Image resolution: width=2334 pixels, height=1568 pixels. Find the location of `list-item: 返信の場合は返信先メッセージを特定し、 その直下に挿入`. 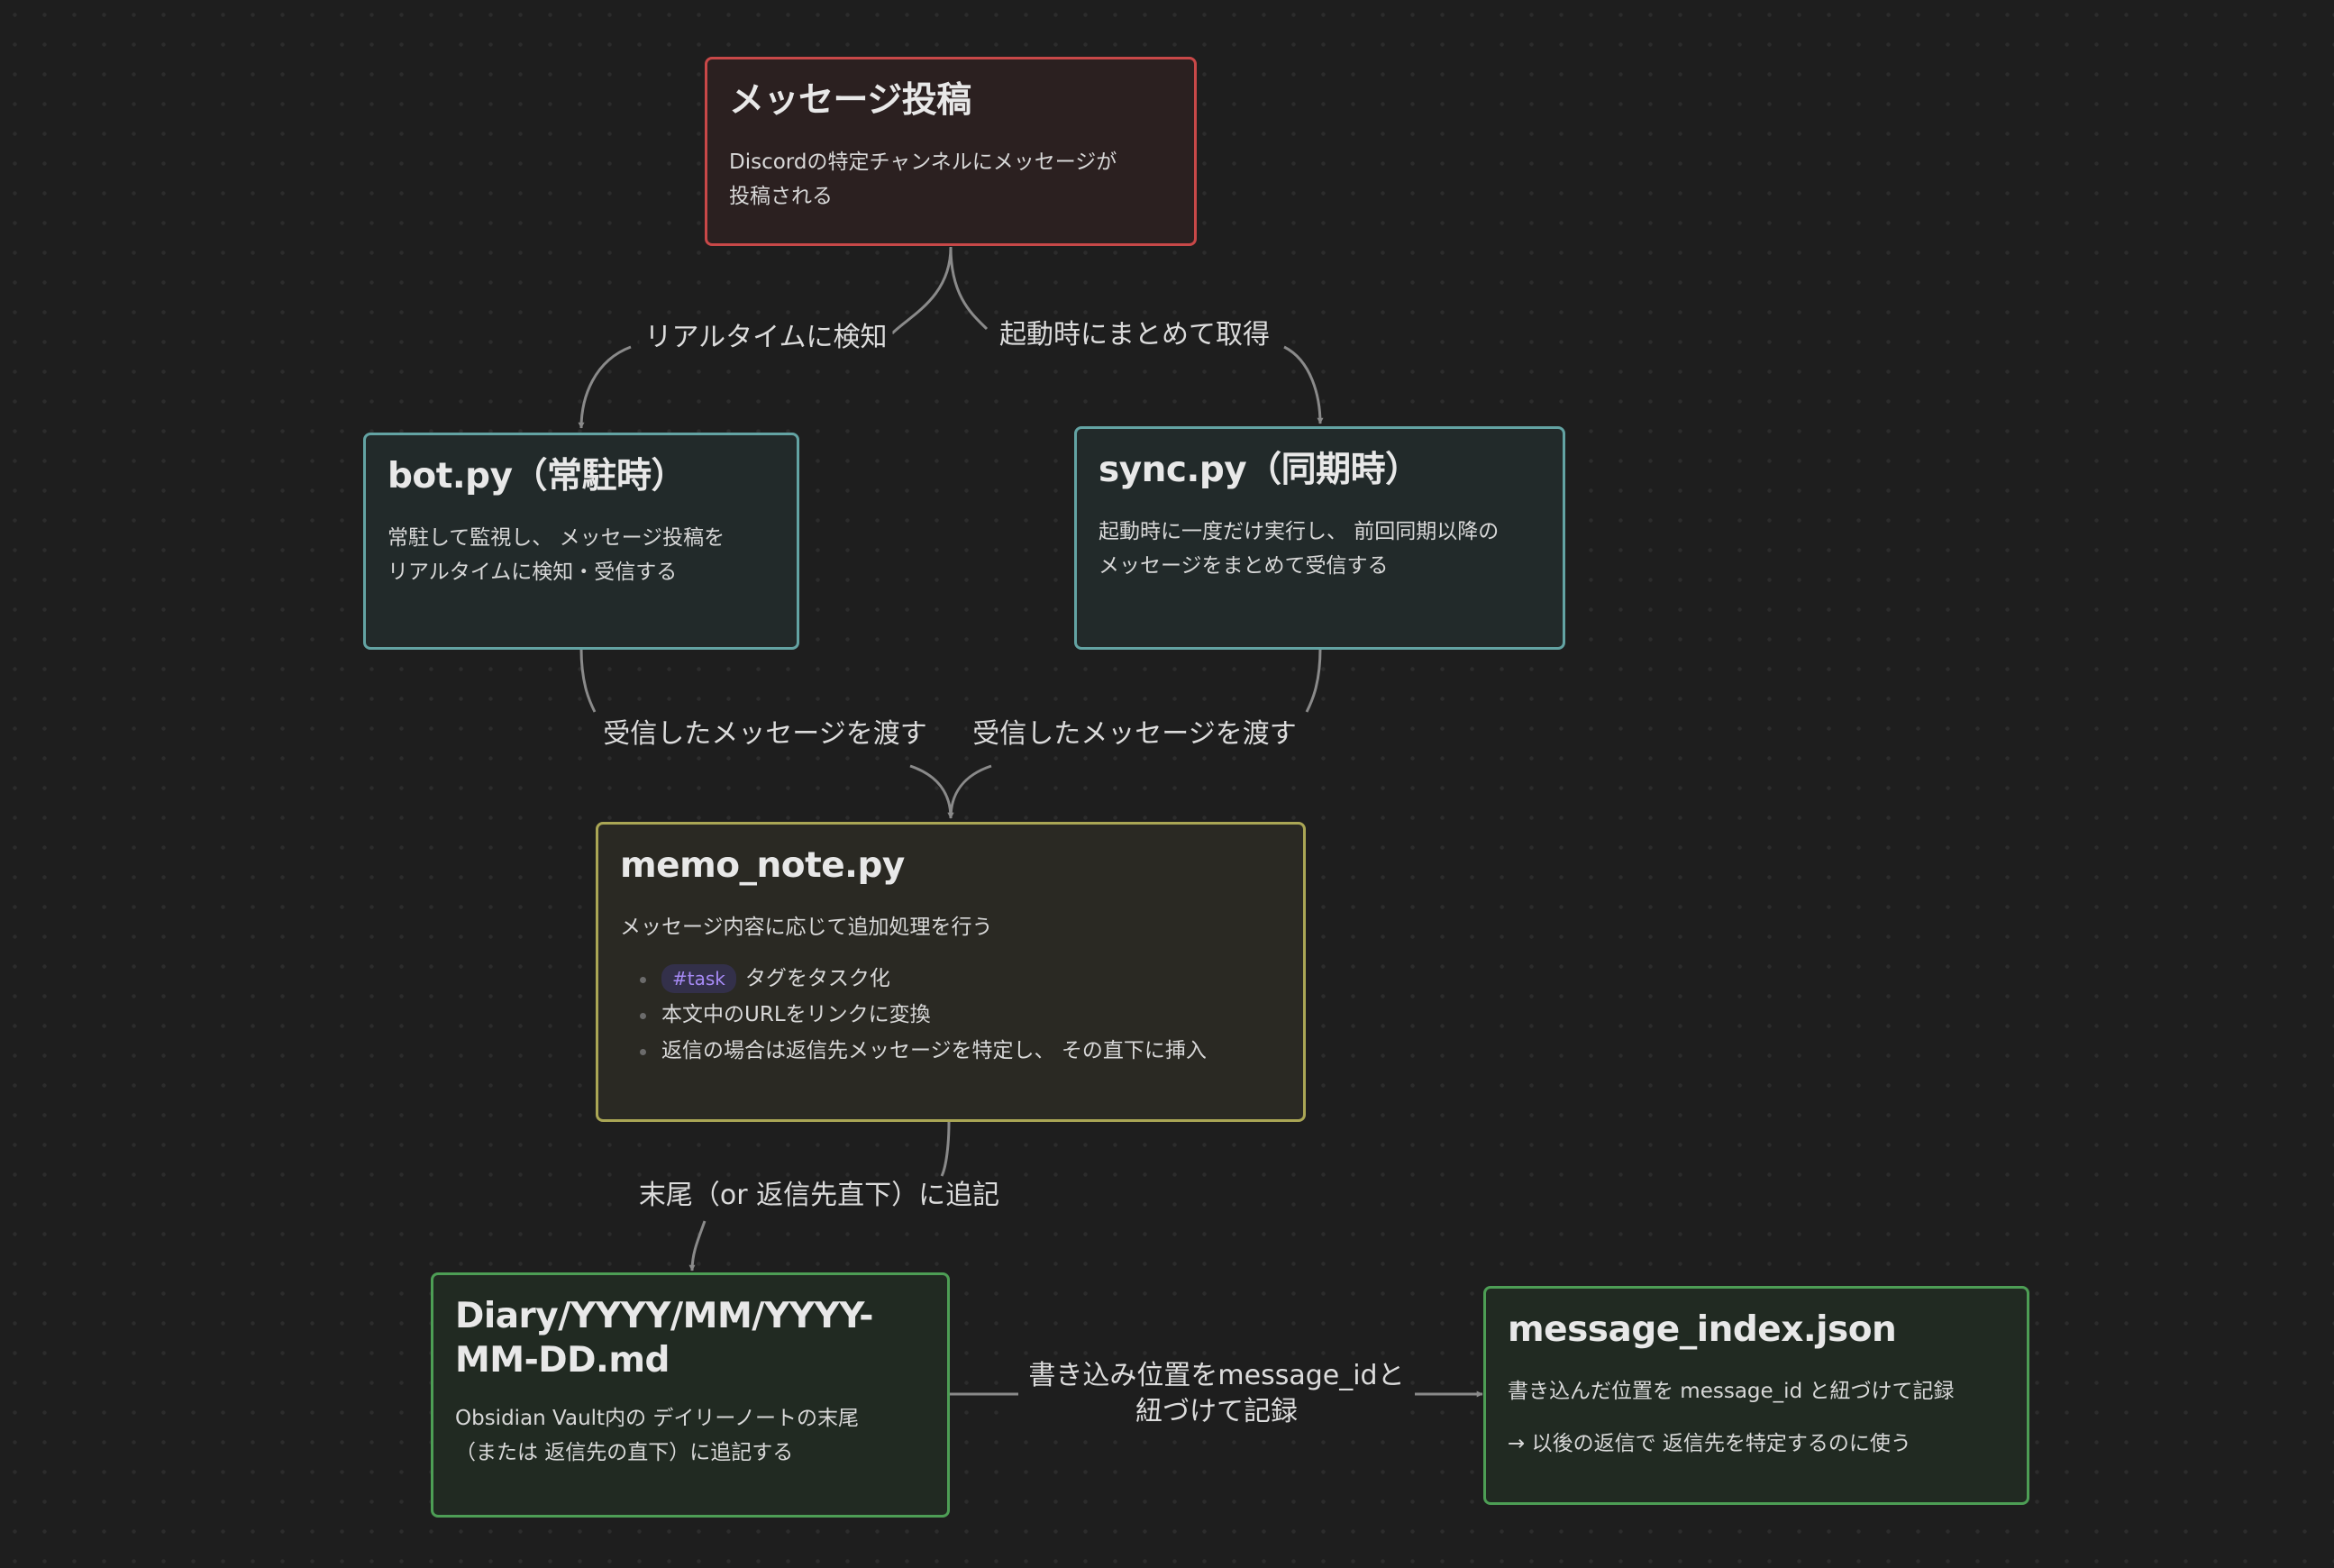

list-item: 返信の場合は返信先メッセージを特定し、 その直下に挿入 is located at coordinates (960, 1051).